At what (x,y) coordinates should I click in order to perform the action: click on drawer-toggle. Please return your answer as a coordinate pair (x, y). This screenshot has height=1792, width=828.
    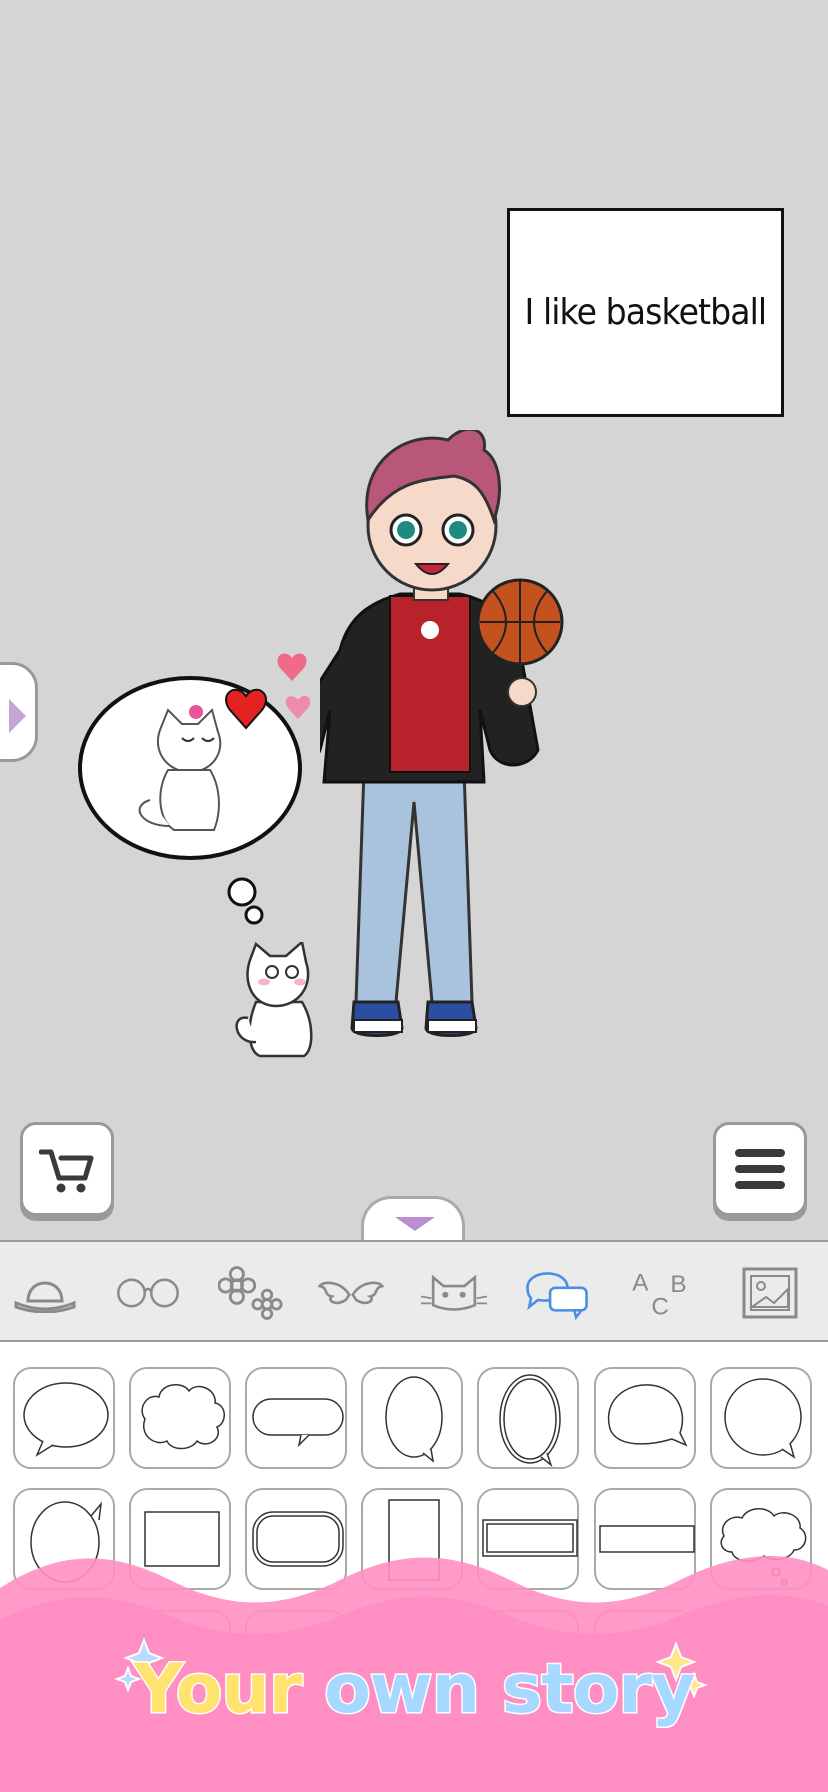
    Looking at the image, I should click on (413, 1219).